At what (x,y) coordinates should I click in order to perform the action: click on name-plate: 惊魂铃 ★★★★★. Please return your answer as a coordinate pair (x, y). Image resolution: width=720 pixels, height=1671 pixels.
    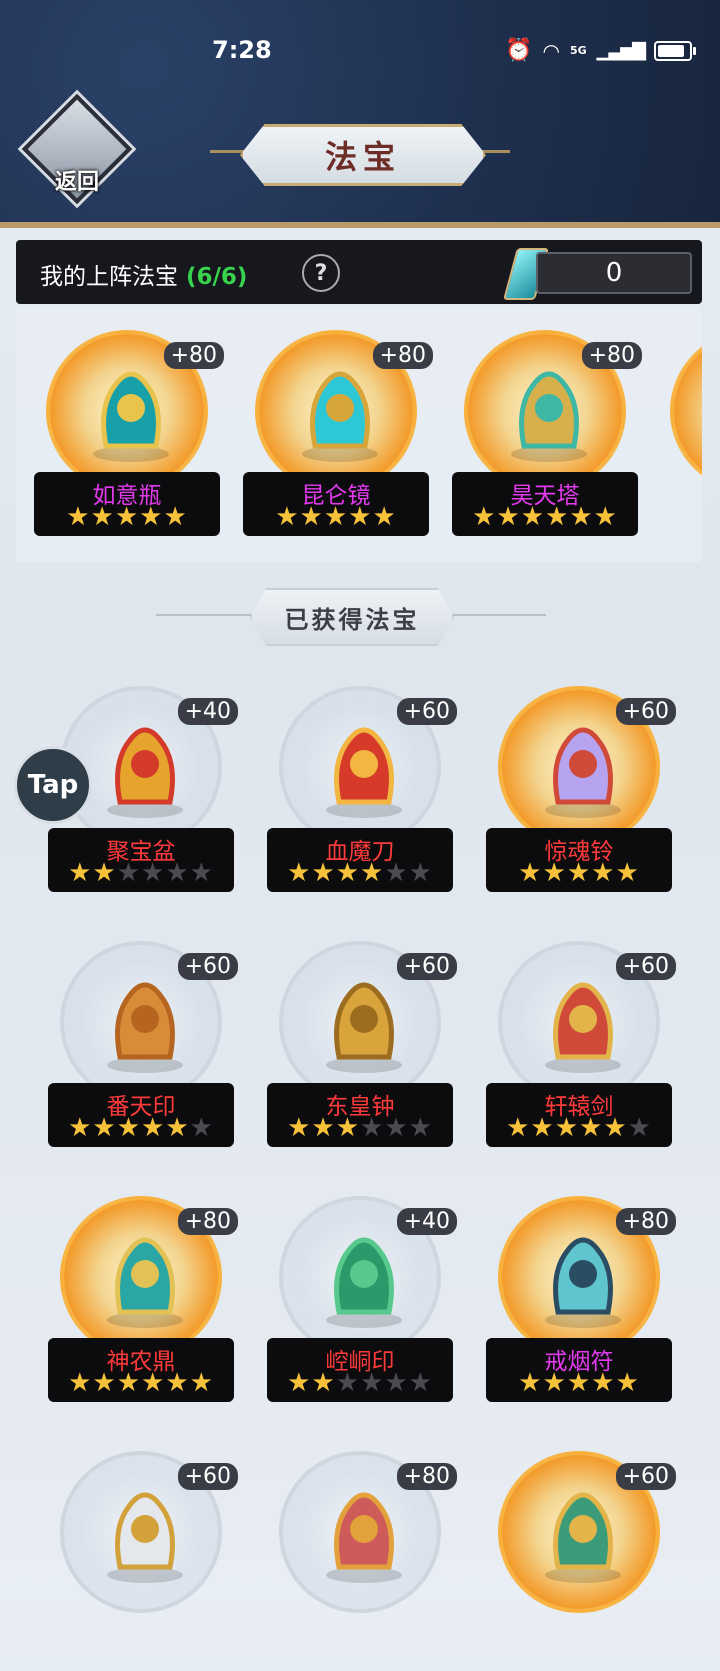
    Looking at the image, I should click on (579, 860).